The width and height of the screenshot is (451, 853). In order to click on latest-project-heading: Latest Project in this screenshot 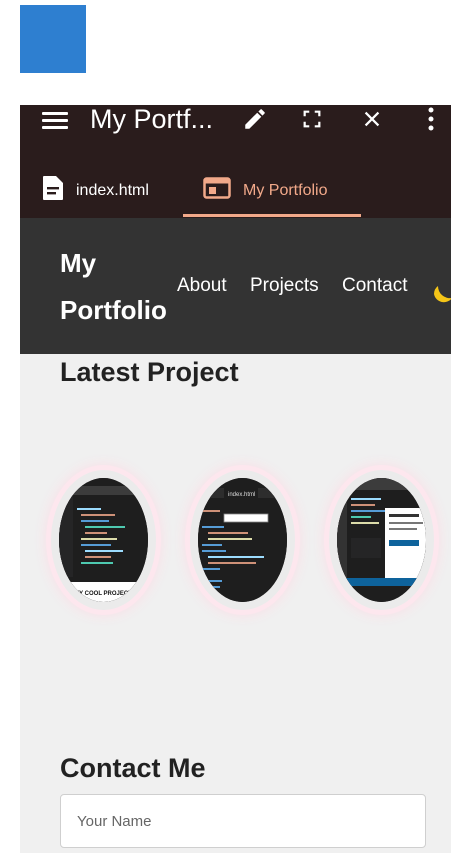, I will do `click(149, 372)`.